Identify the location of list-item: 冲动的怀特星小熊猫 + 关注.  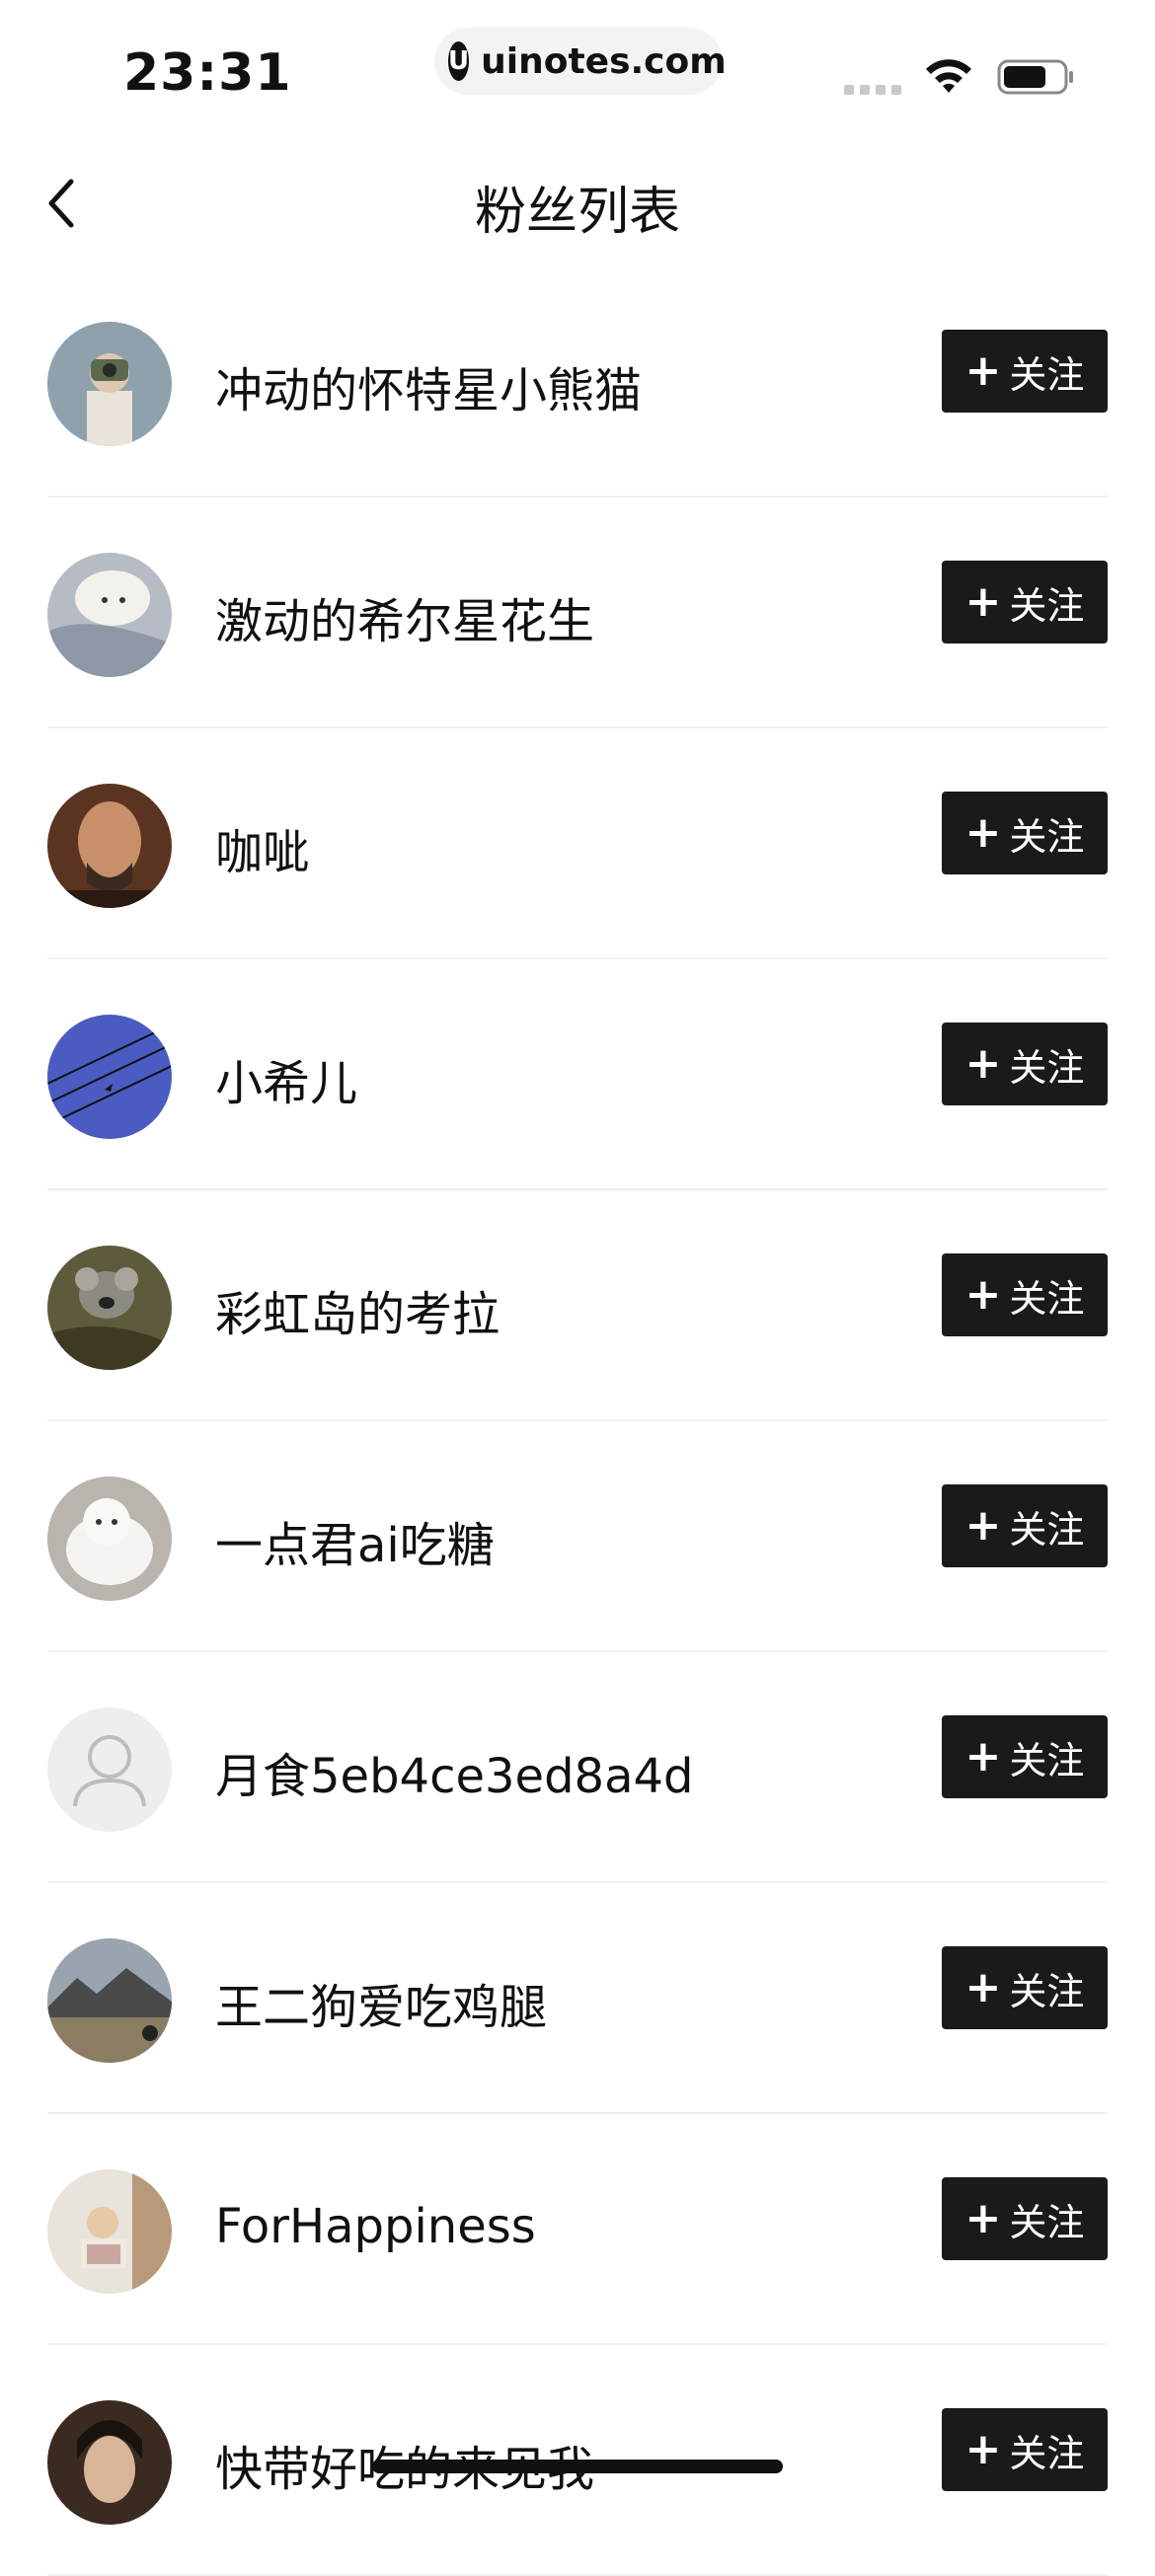
(577, 381).